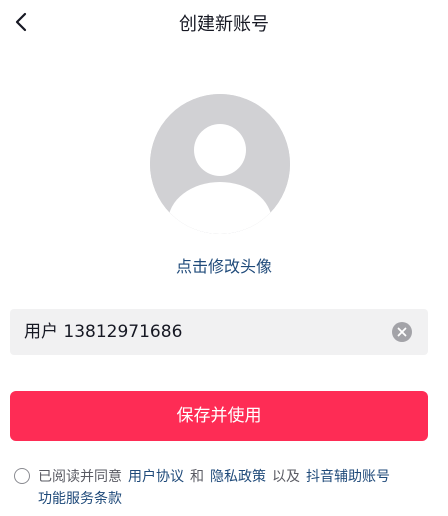 This screenshot has width=448, height=516. What do you see at coordinates (103, 332) in the screenshot?
I see `username-value: 用户 13812971686` at bounding box center [103, 332].